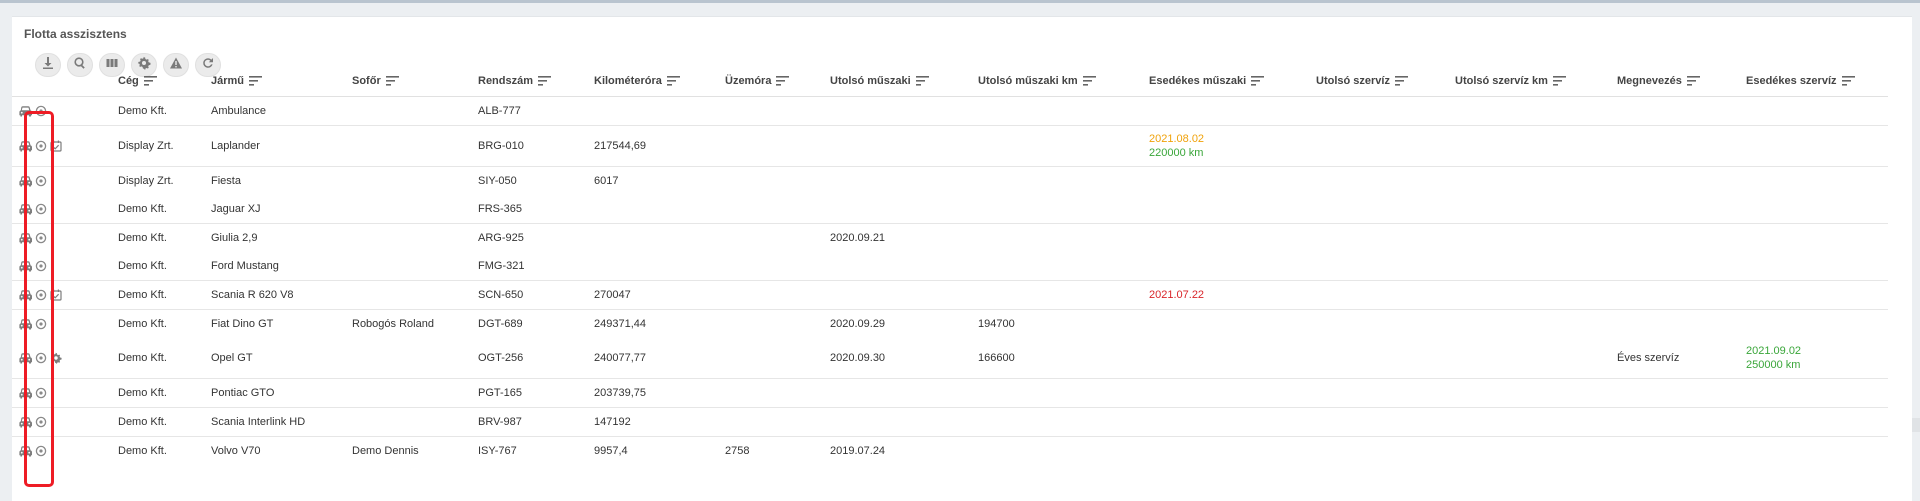  I want to click on header-utolso-szerviz-km: Utolsó szervíz km, so click(1536, 81).